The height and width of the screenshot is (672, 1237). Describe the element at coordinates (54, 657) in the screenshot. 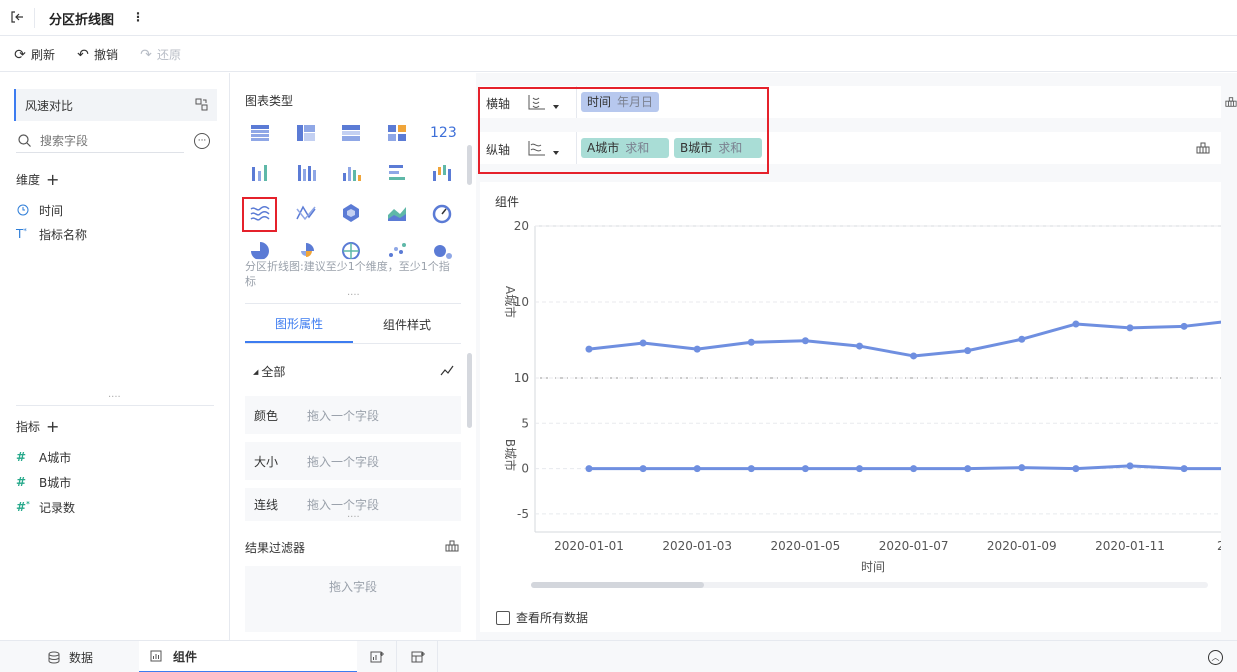

I see `database-icon` at that location.